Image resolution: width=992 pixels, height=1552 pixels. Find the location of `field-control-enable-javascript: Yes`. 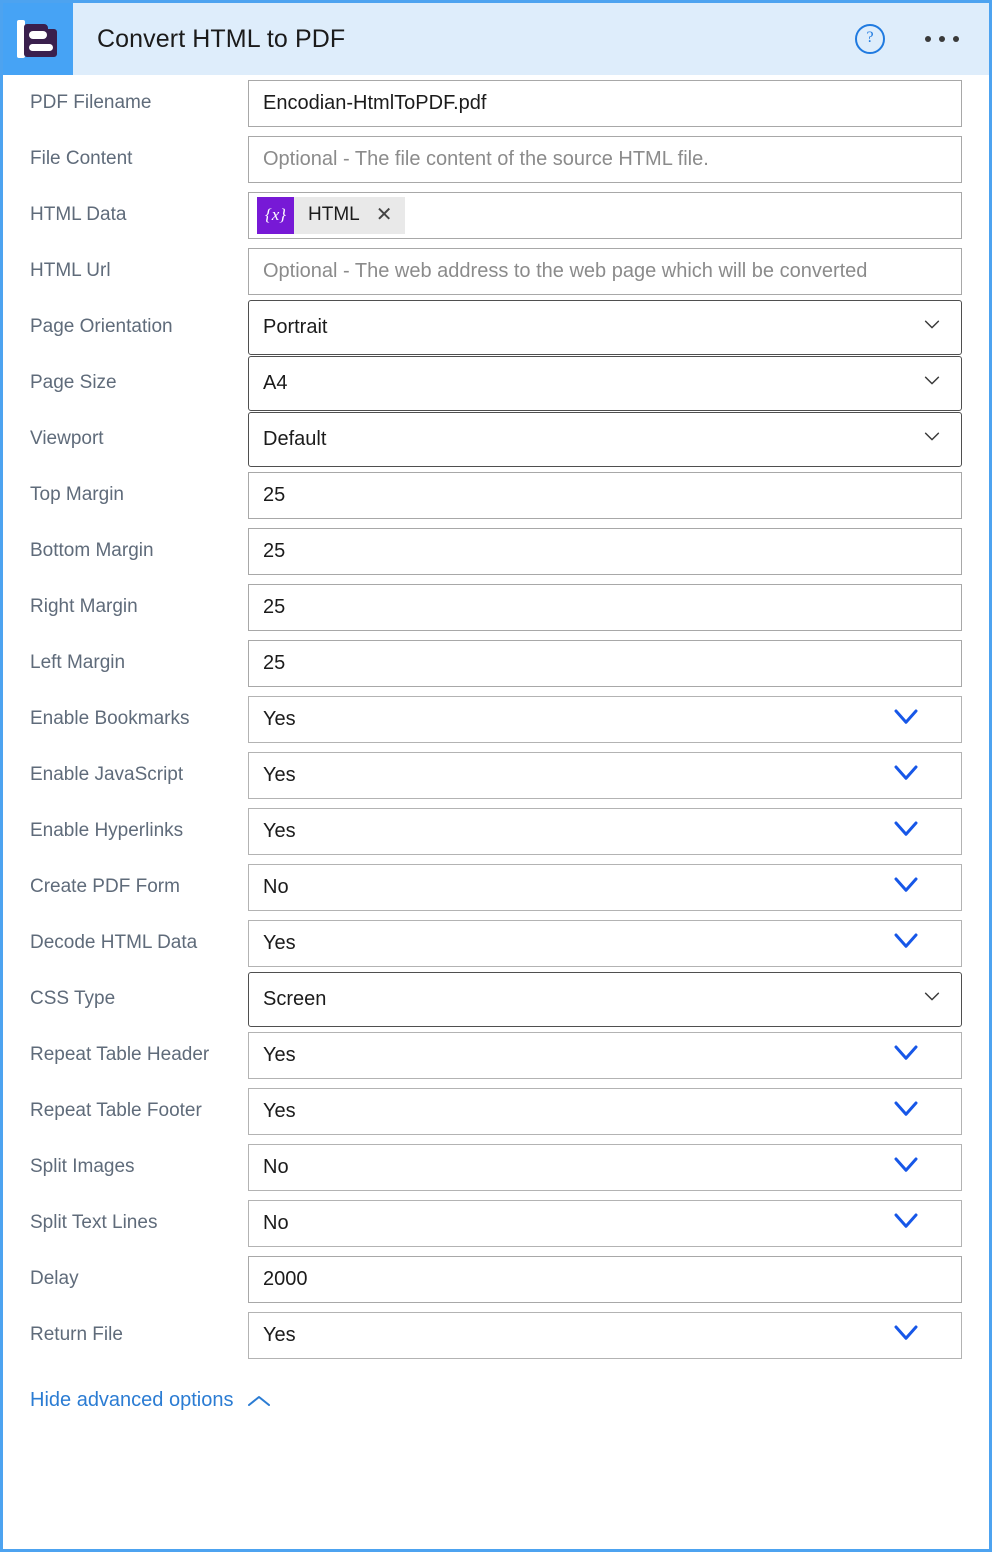

field-control-enable-javascript: Yes is located at coordinates (605, 775).